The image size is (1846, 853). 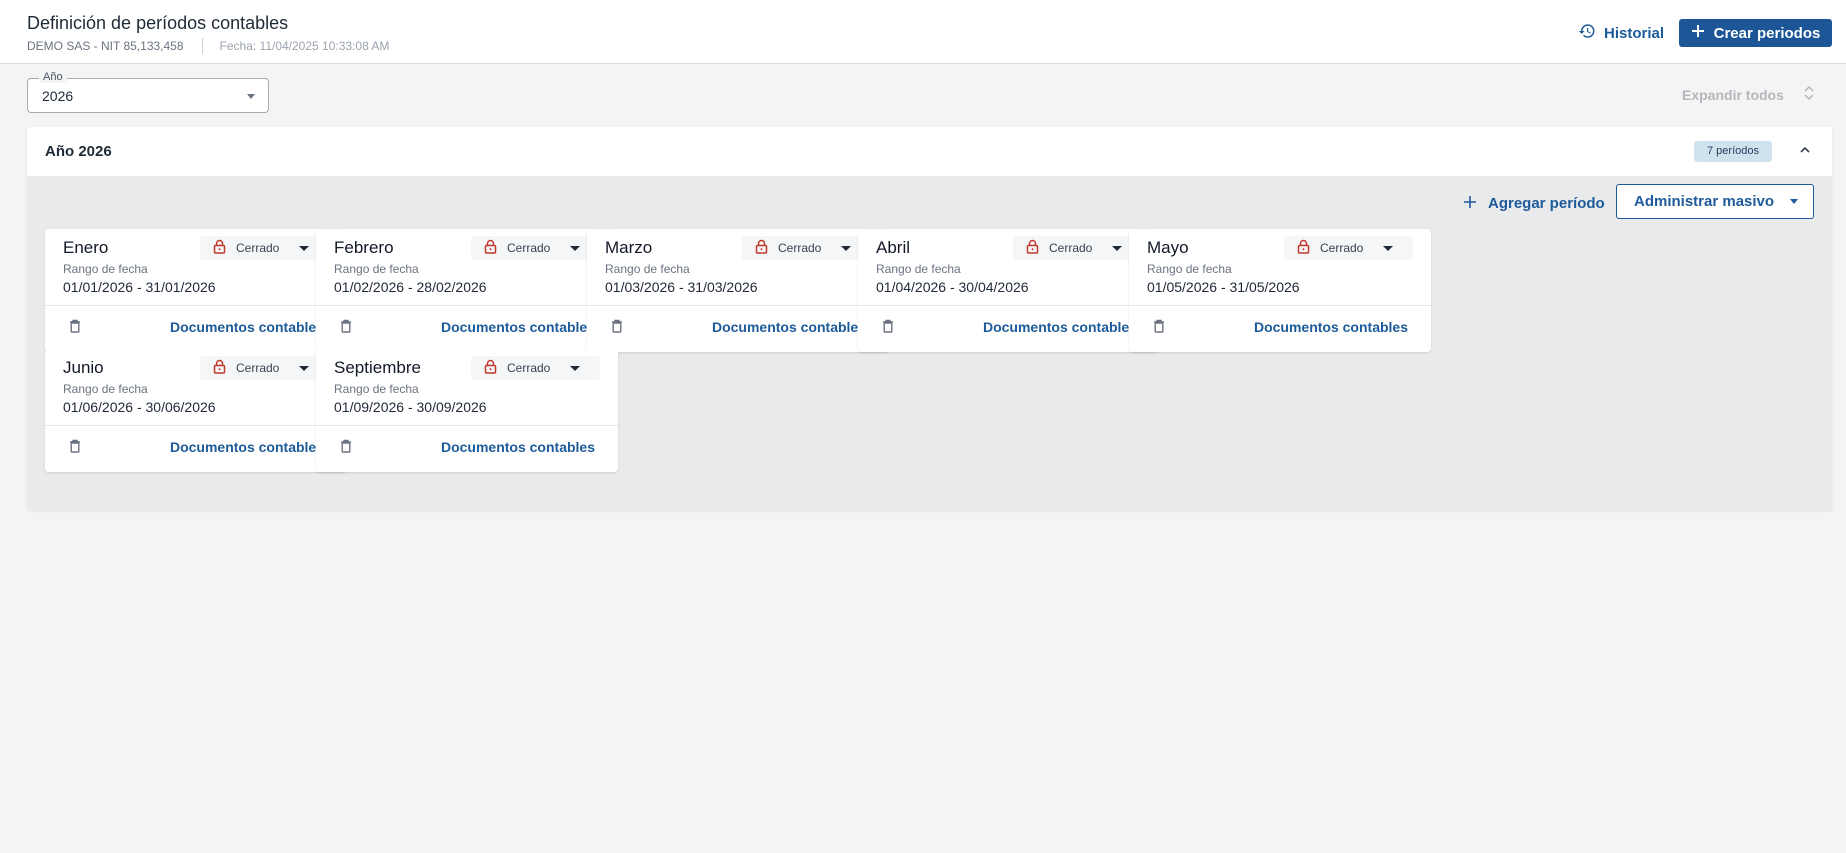 I want to click on company-info: DEMO SAS - NIT 85,133,458, so click(x=105, y=46).